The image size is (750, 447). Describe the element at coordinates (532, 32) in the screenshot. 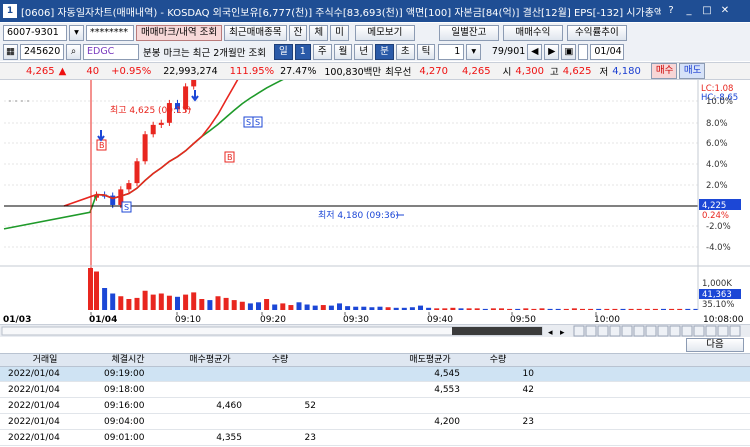

I see `trade-profit-button: 매매수익` at that location.